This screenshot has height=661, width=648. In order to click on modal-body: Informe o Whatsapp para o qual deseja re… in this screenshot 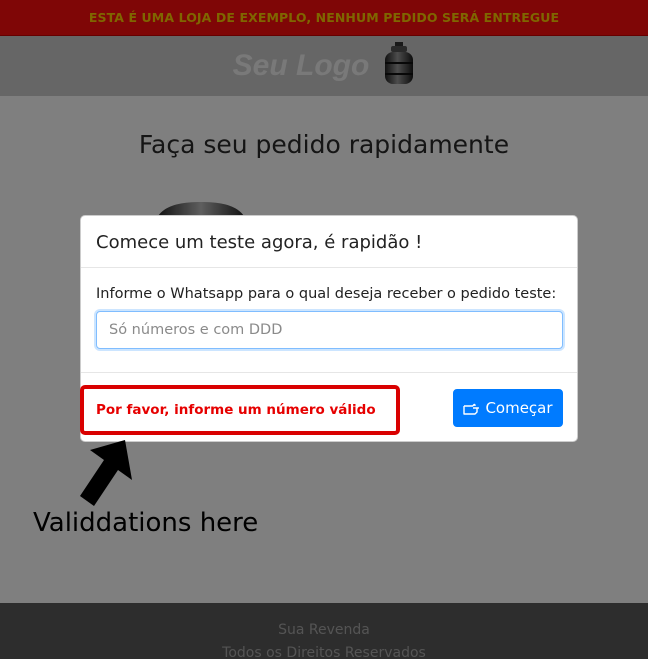, I will do `click(329, 321)`.